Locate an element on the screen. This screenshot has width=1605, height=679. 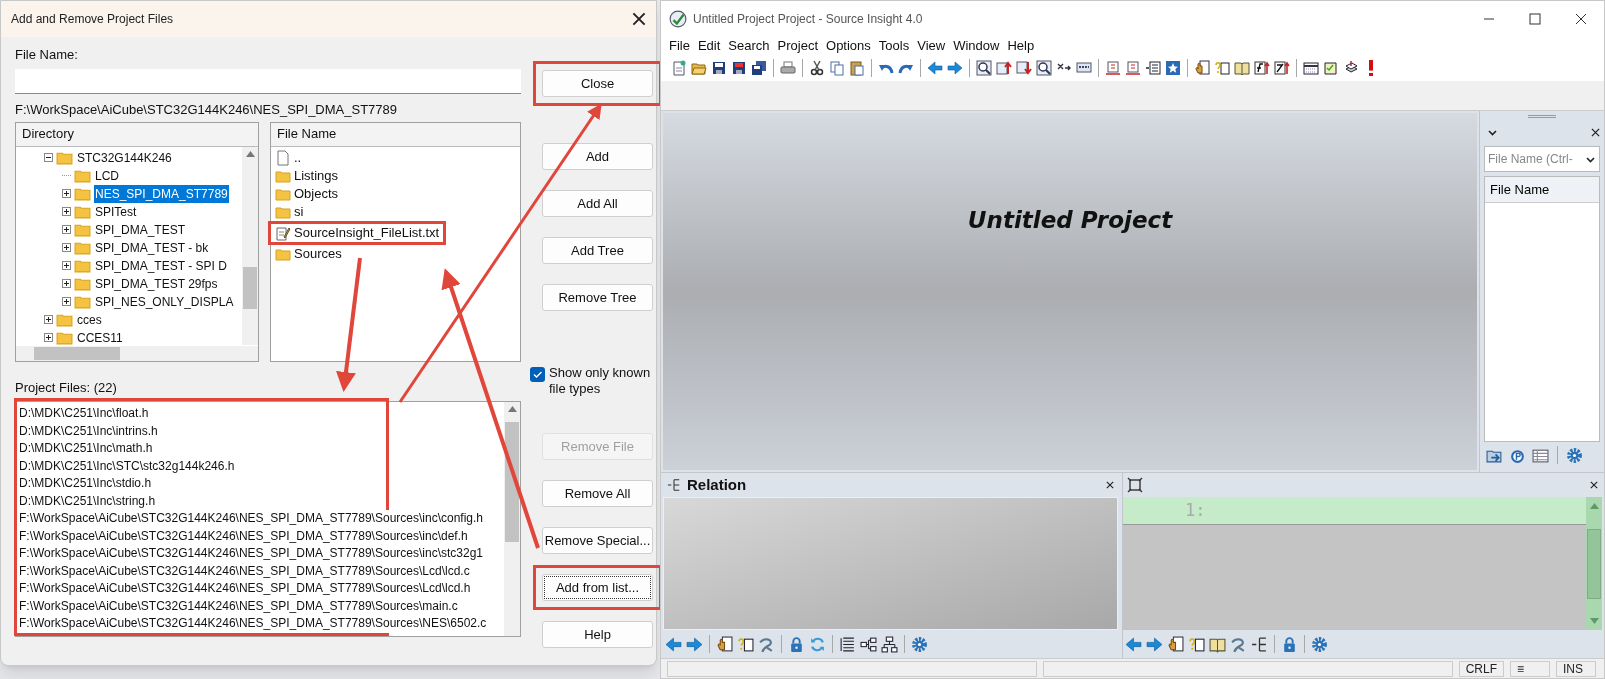
page-icon is located at coordinates (283, 157).